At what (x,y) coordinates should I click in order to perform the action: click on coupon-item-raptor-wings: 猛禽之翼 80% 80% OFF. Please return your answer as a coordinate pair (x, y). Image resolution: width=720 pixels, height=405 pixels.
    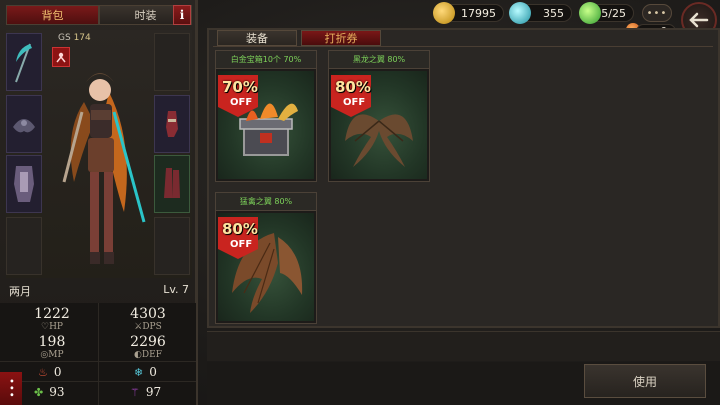
    Looking at the image, I should click on (266, 258).